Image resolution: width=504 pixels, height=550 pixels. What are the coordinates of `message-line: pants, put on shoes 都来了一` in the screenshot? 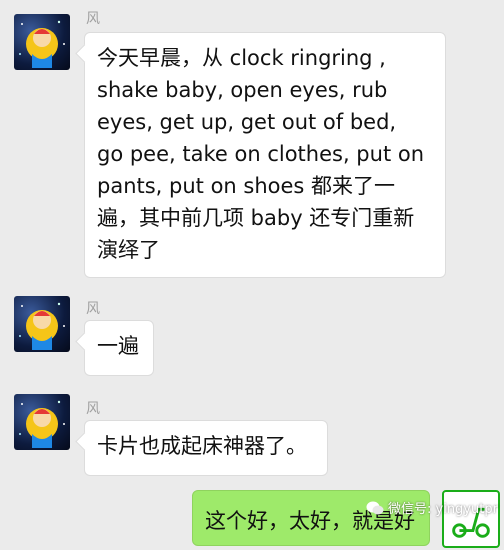 It's located at (246, 186).